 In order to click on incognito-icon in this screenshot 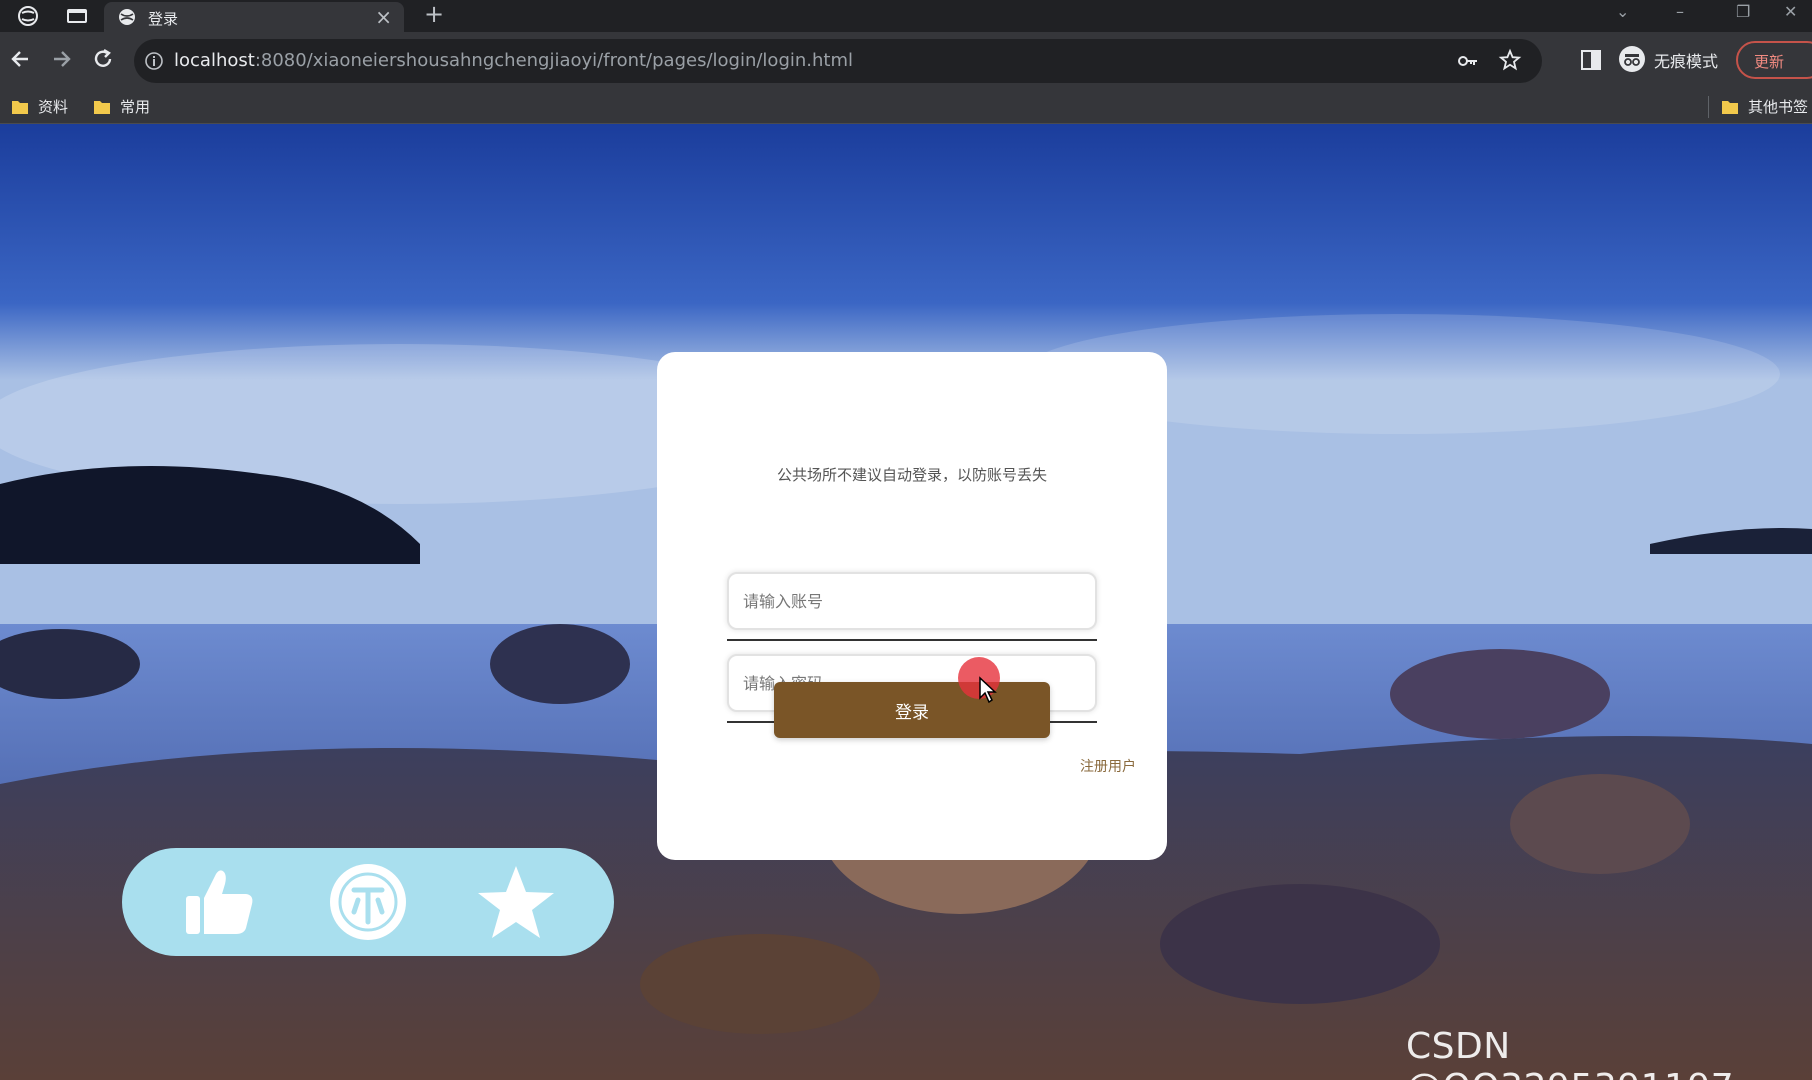, I will do `click(1632, 59)`.